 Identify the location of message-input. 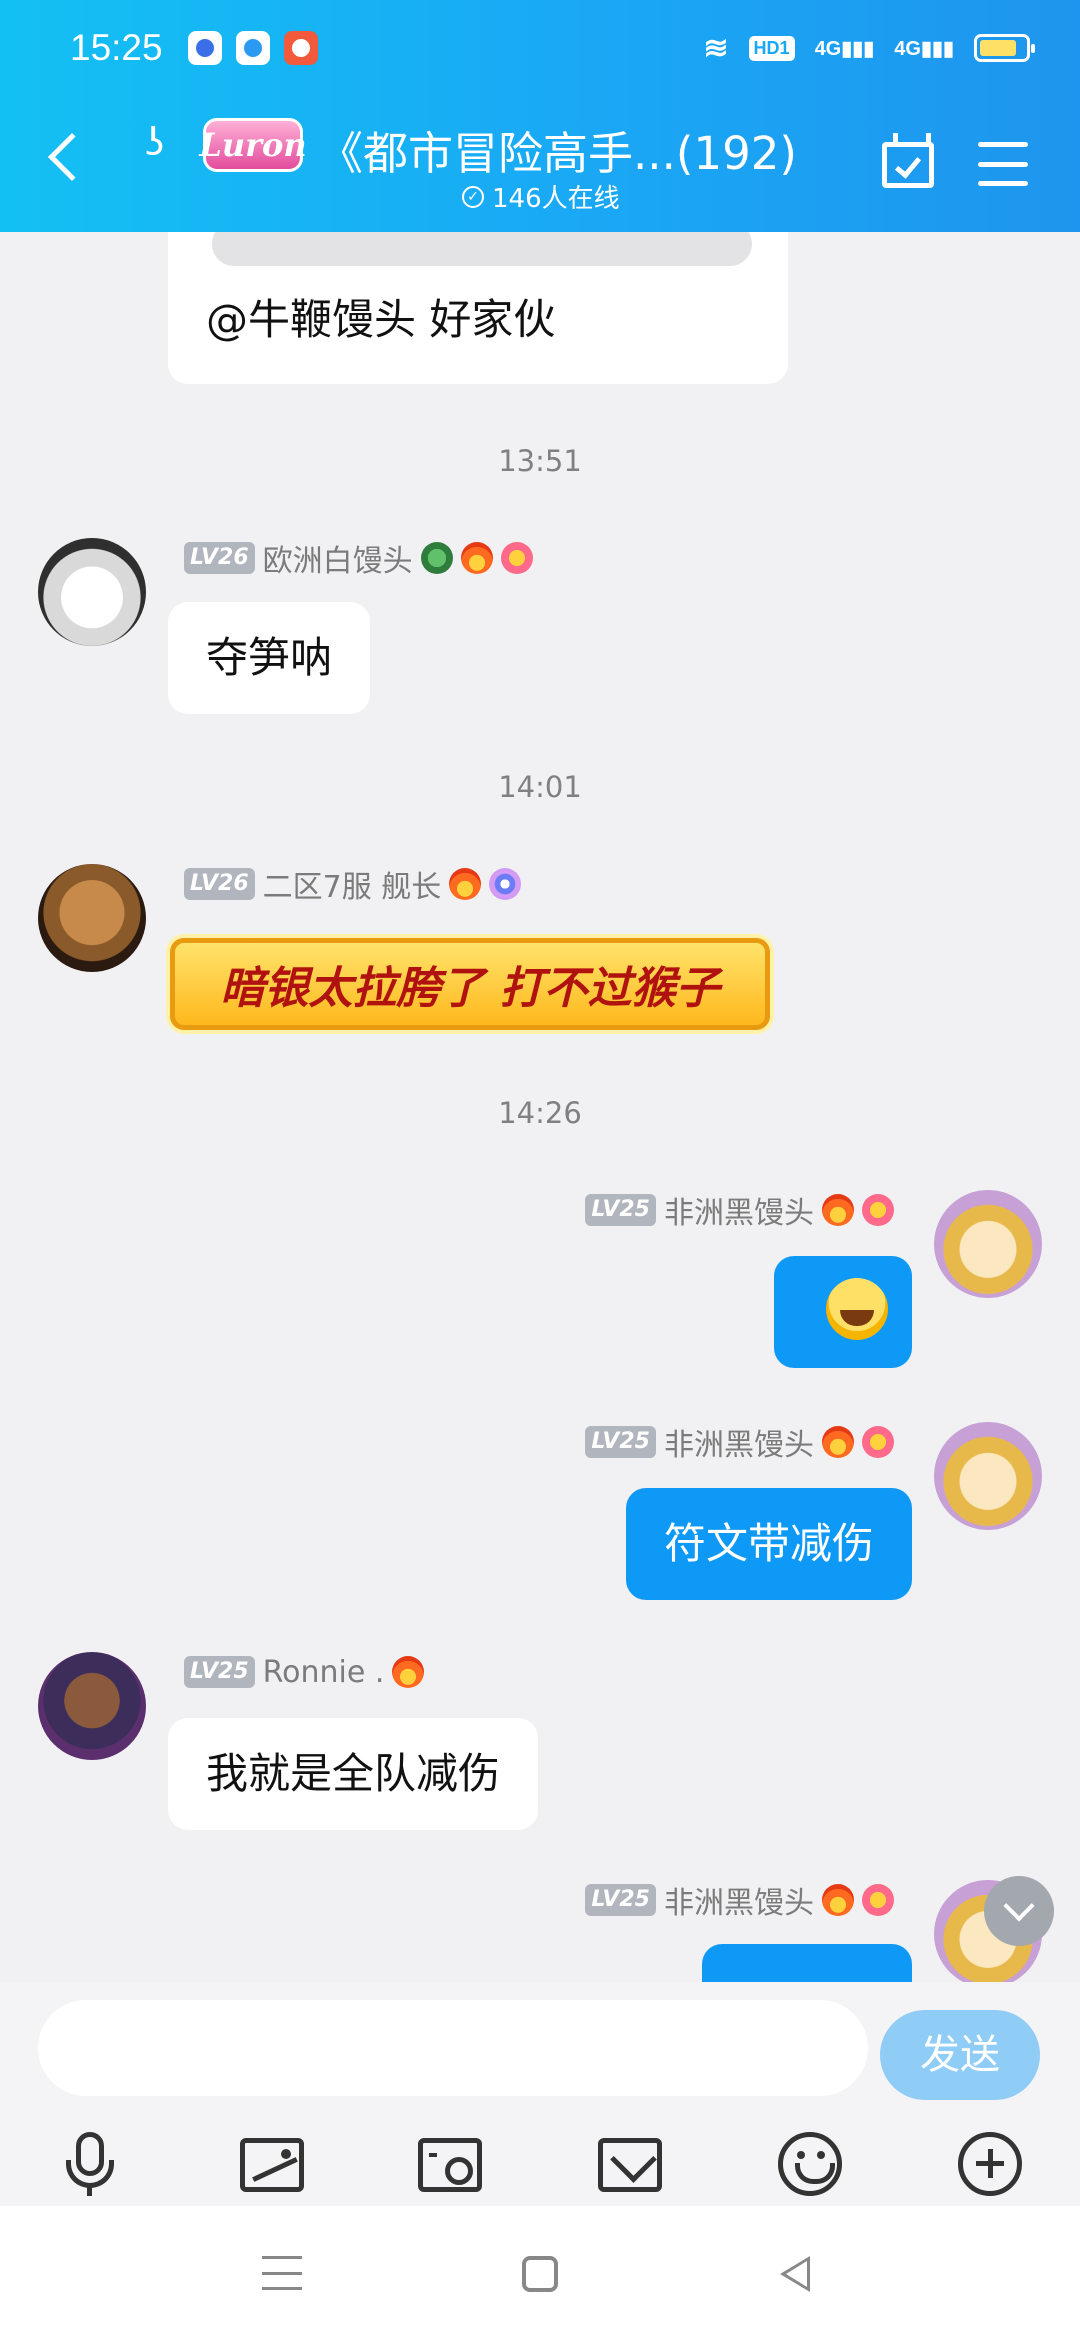
(453, 2048).